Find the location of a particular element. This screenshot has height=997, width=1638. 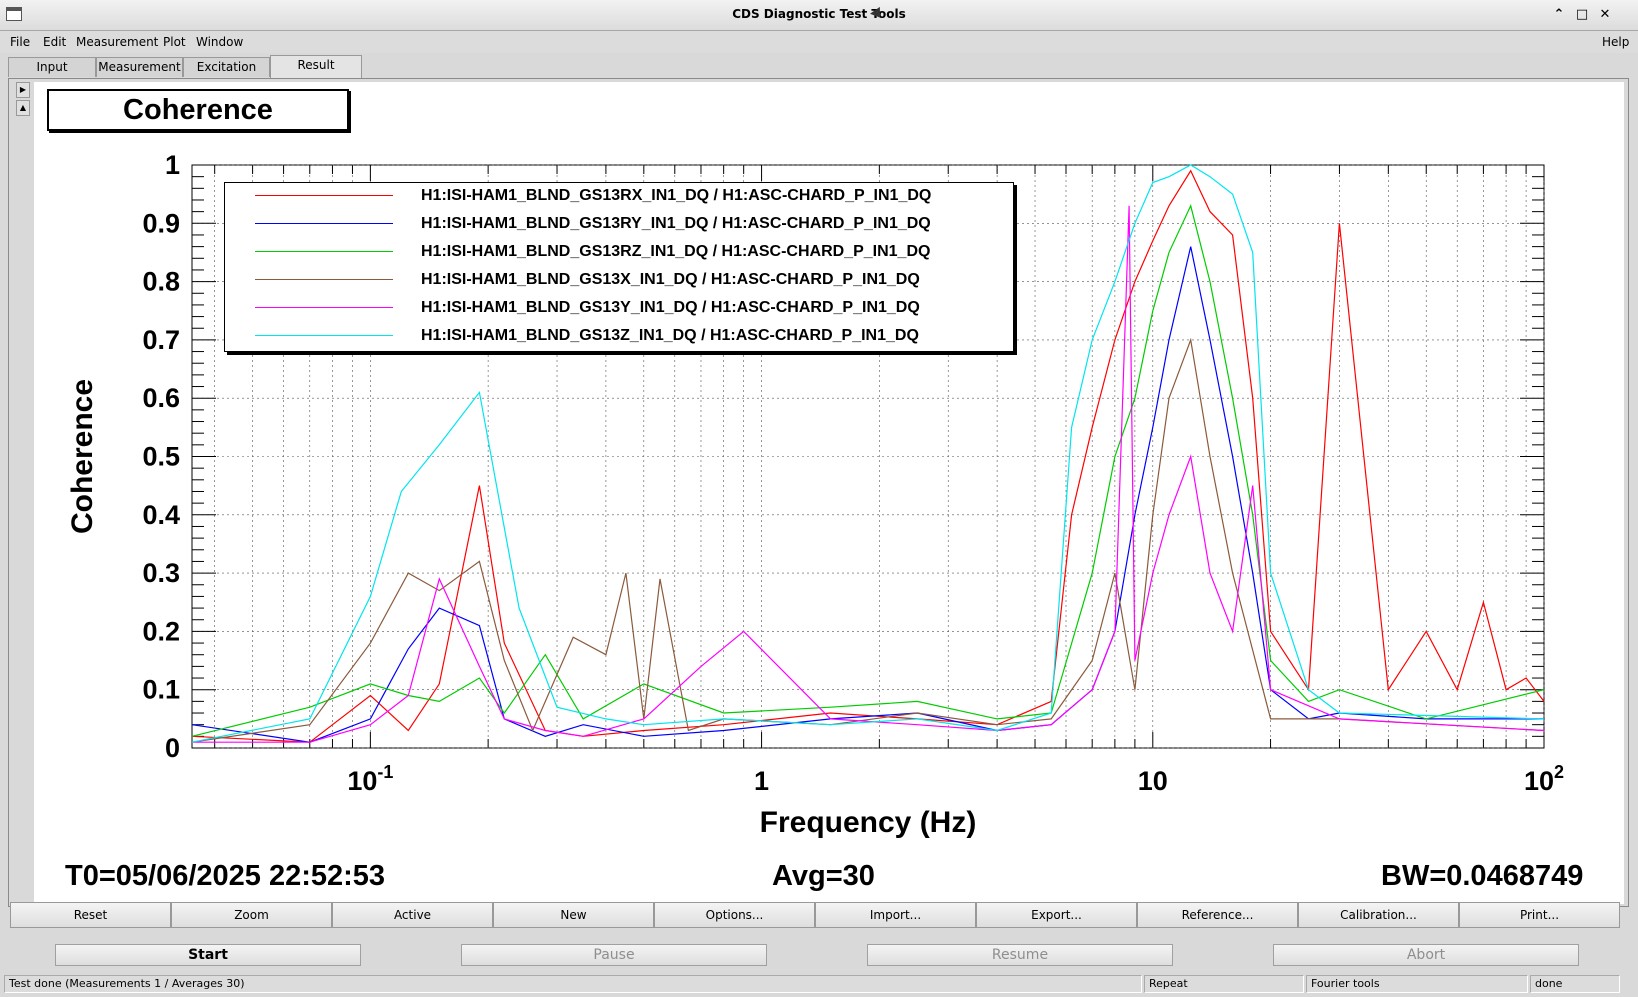

arrow-right-icon: ▶ is located at coordinates (23, 90).